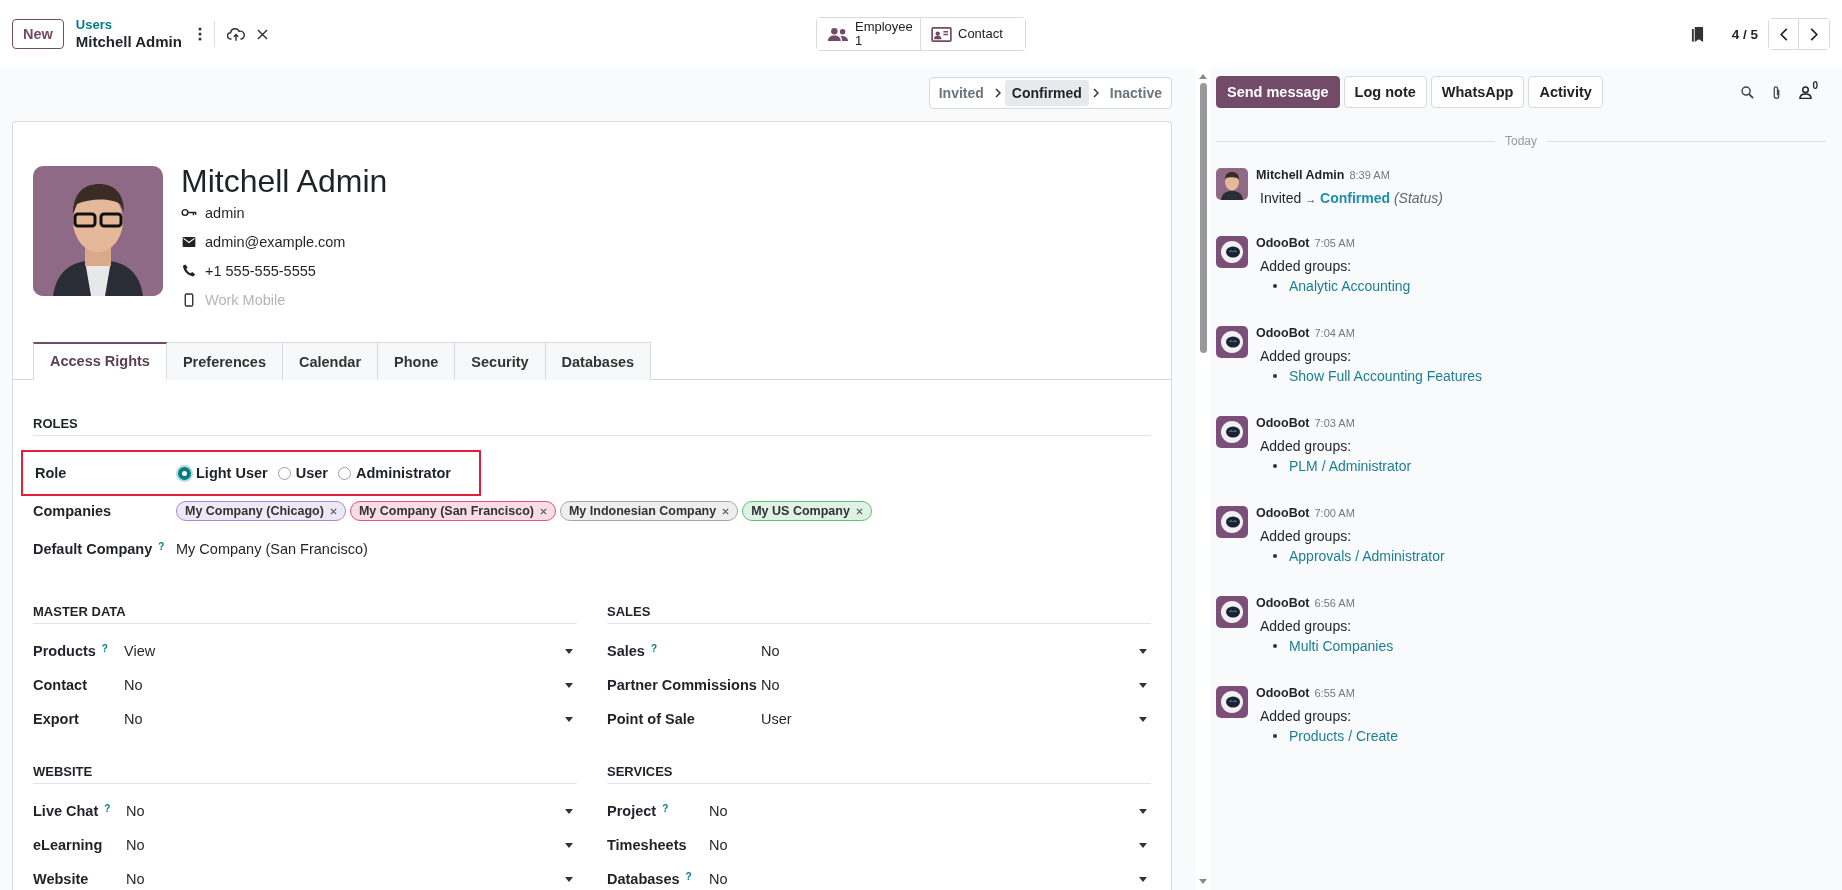  What do you see at coordinates (838, 34) in the screenshot?
I see `people-icon` at bounding box center [838, 34].